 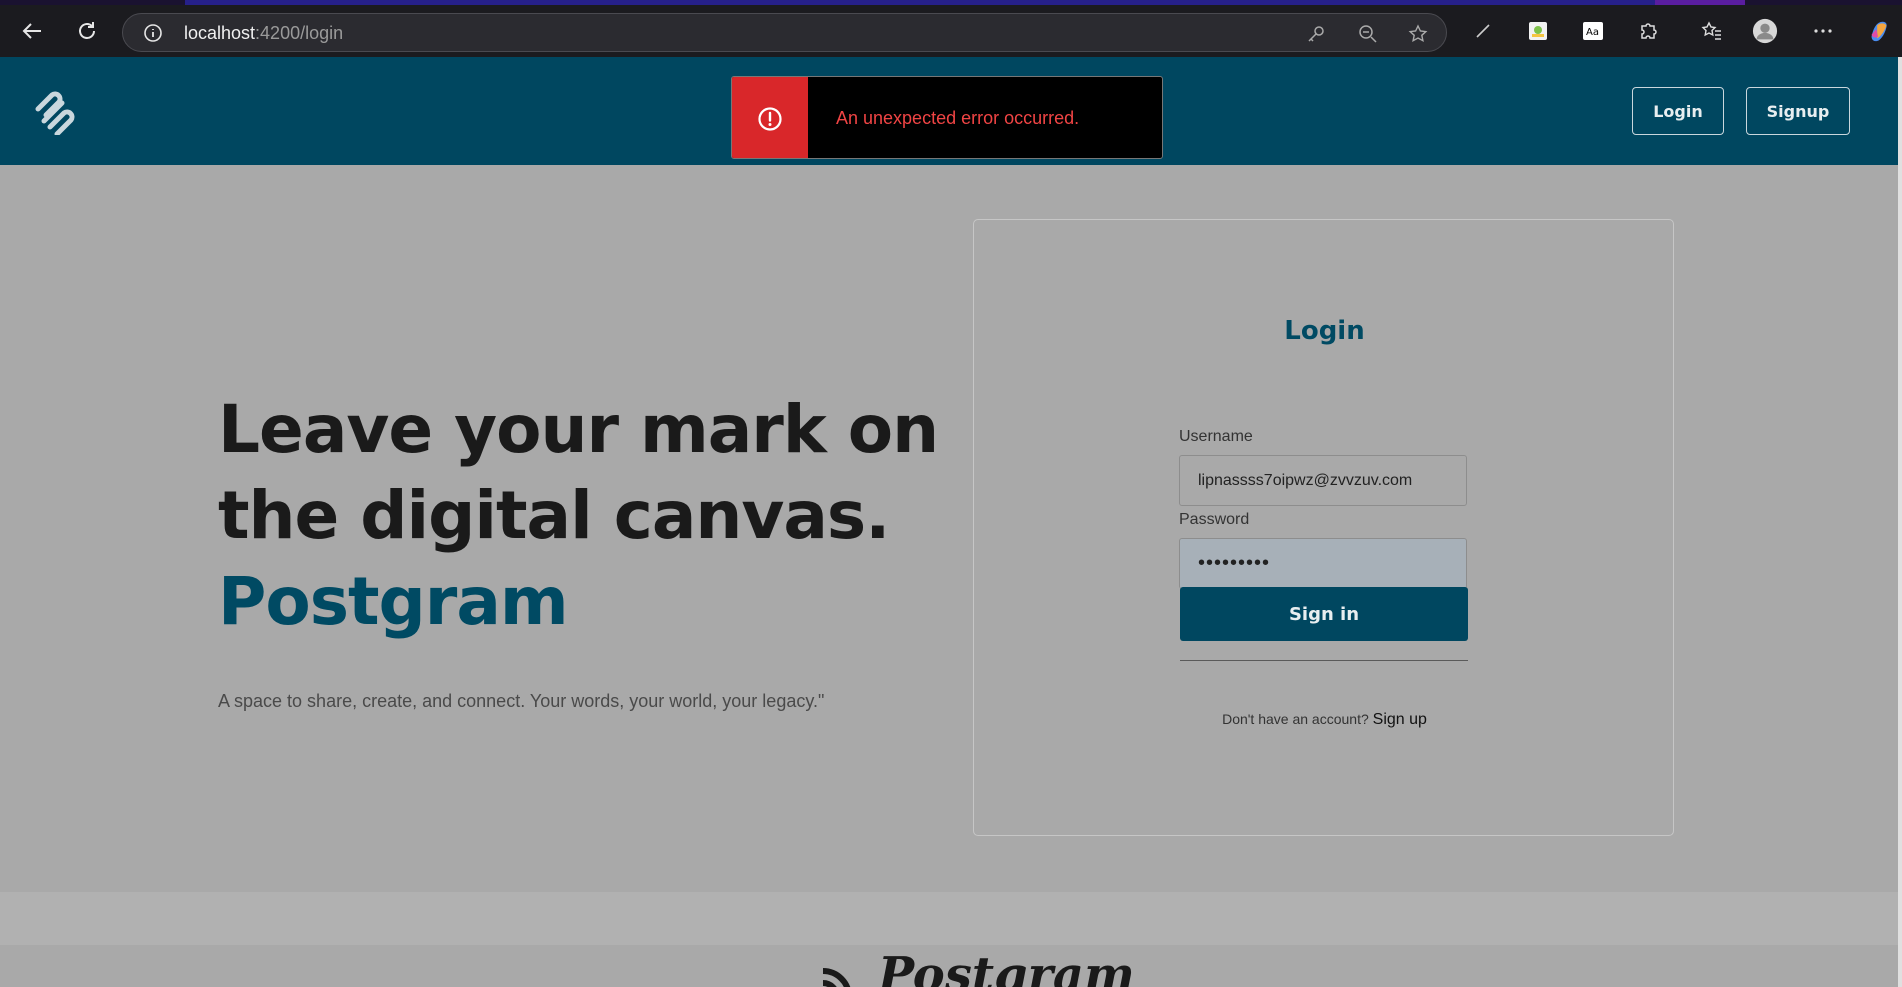 I want to click on password-input, so click(x=1323, y=563).